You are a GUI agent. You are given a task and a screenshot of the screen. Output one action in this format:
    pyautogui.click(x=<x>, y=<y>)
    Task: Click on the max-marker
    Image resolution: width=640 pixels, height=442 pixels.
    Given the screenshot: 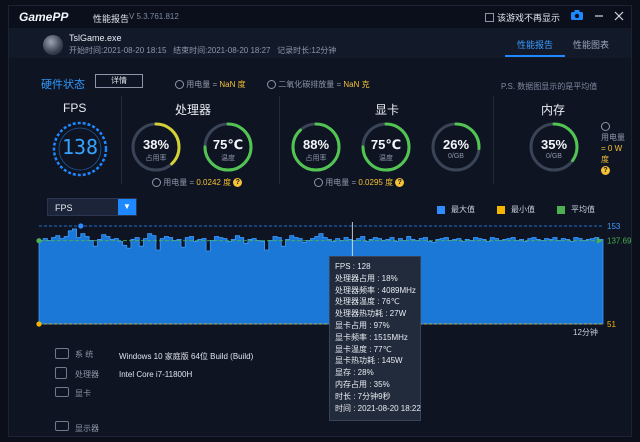 What is the action you would take?
    pyautogui.click(x=81, y=226)
    